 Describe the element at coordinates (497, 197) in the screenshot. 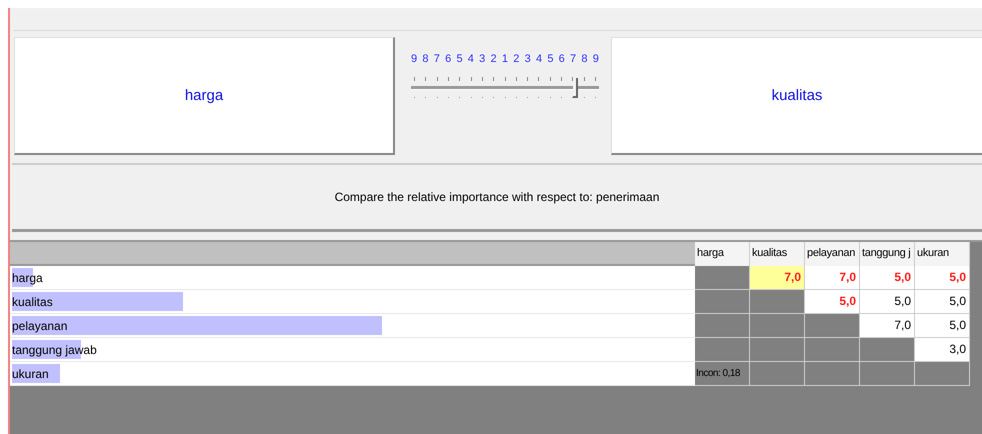

I see `prompt-text: Compare the relative importance with respect to: penerimaan` at that location.